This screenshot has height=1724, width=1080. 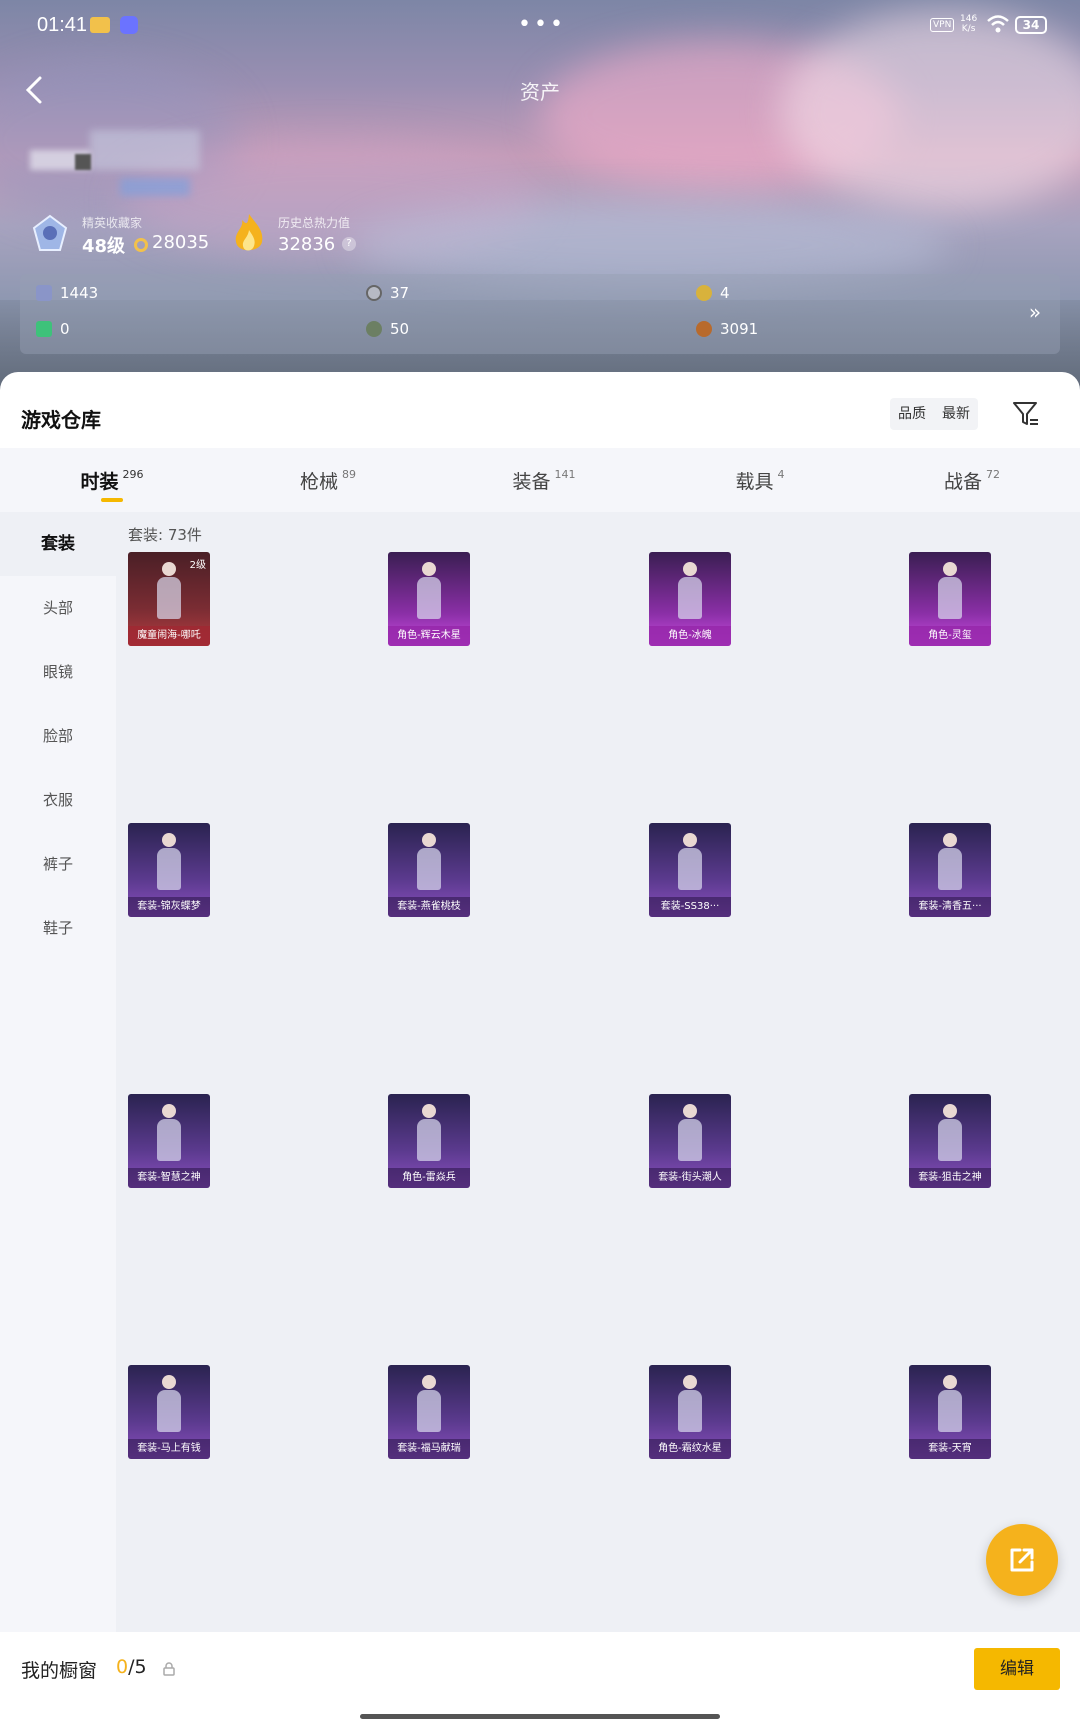 I want to click on tab-fashion: 时装 296, so click(x=112, y=480).